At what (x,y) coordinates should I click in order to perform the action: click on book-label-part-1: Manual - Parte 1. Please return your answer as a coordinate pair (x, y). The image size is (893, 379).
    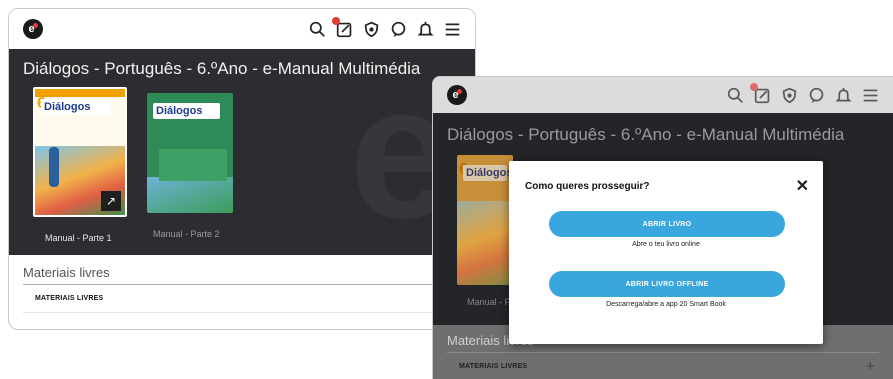
    Looking at the image, I should click on (78, 238).